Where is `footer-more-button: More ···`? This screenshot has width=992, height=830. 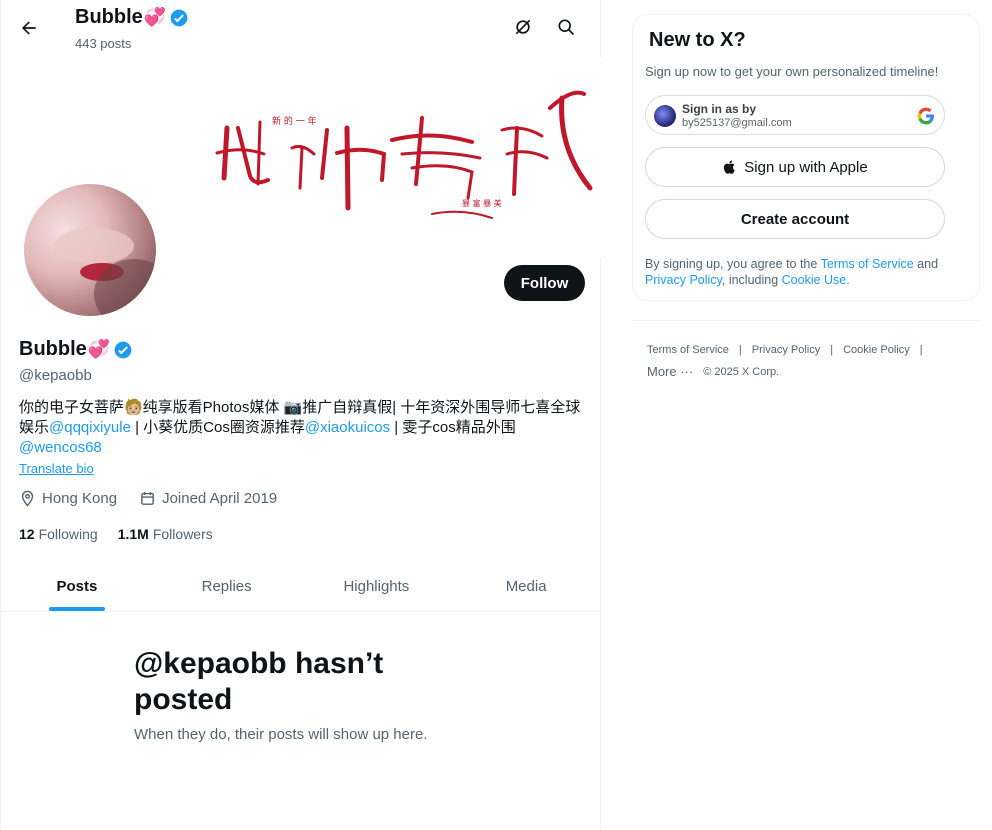
footer-more-button: More ··· is located at coordinates (670, 371).